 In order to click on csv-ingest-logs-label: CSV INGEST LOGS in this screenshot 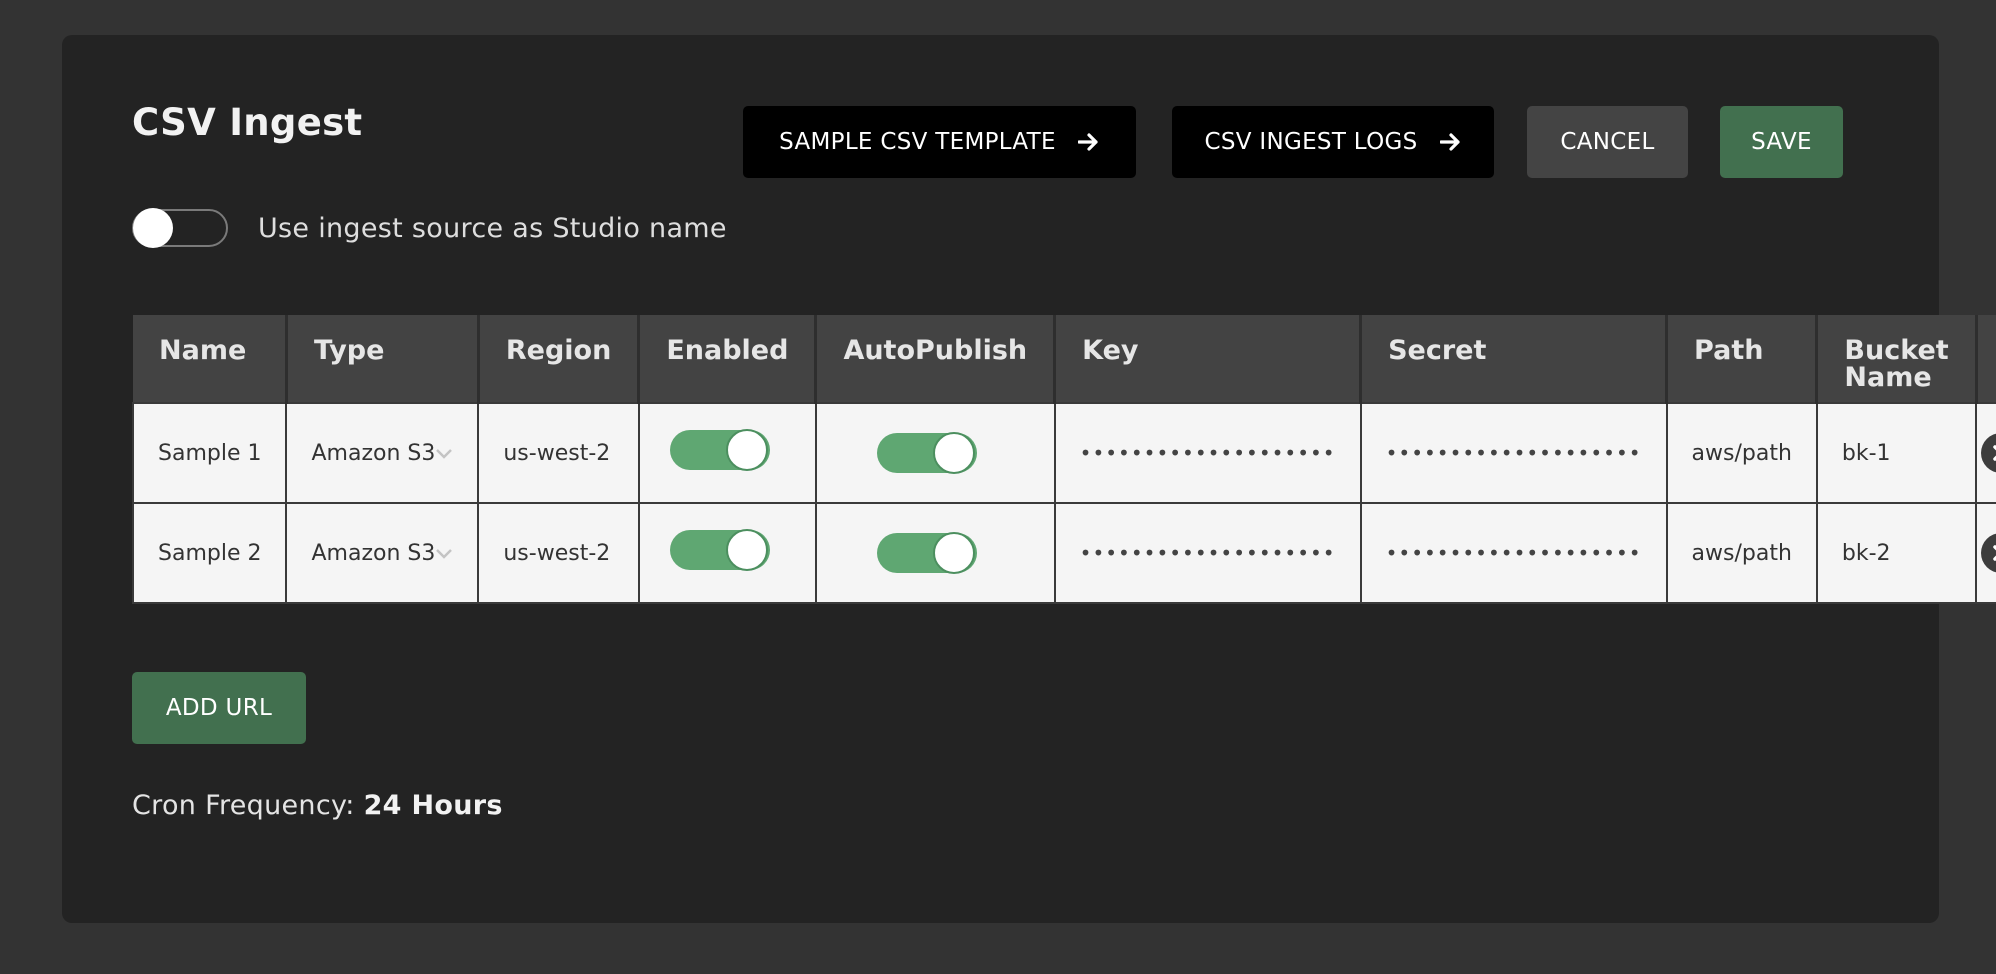, I will do `click(1311, 142)`.